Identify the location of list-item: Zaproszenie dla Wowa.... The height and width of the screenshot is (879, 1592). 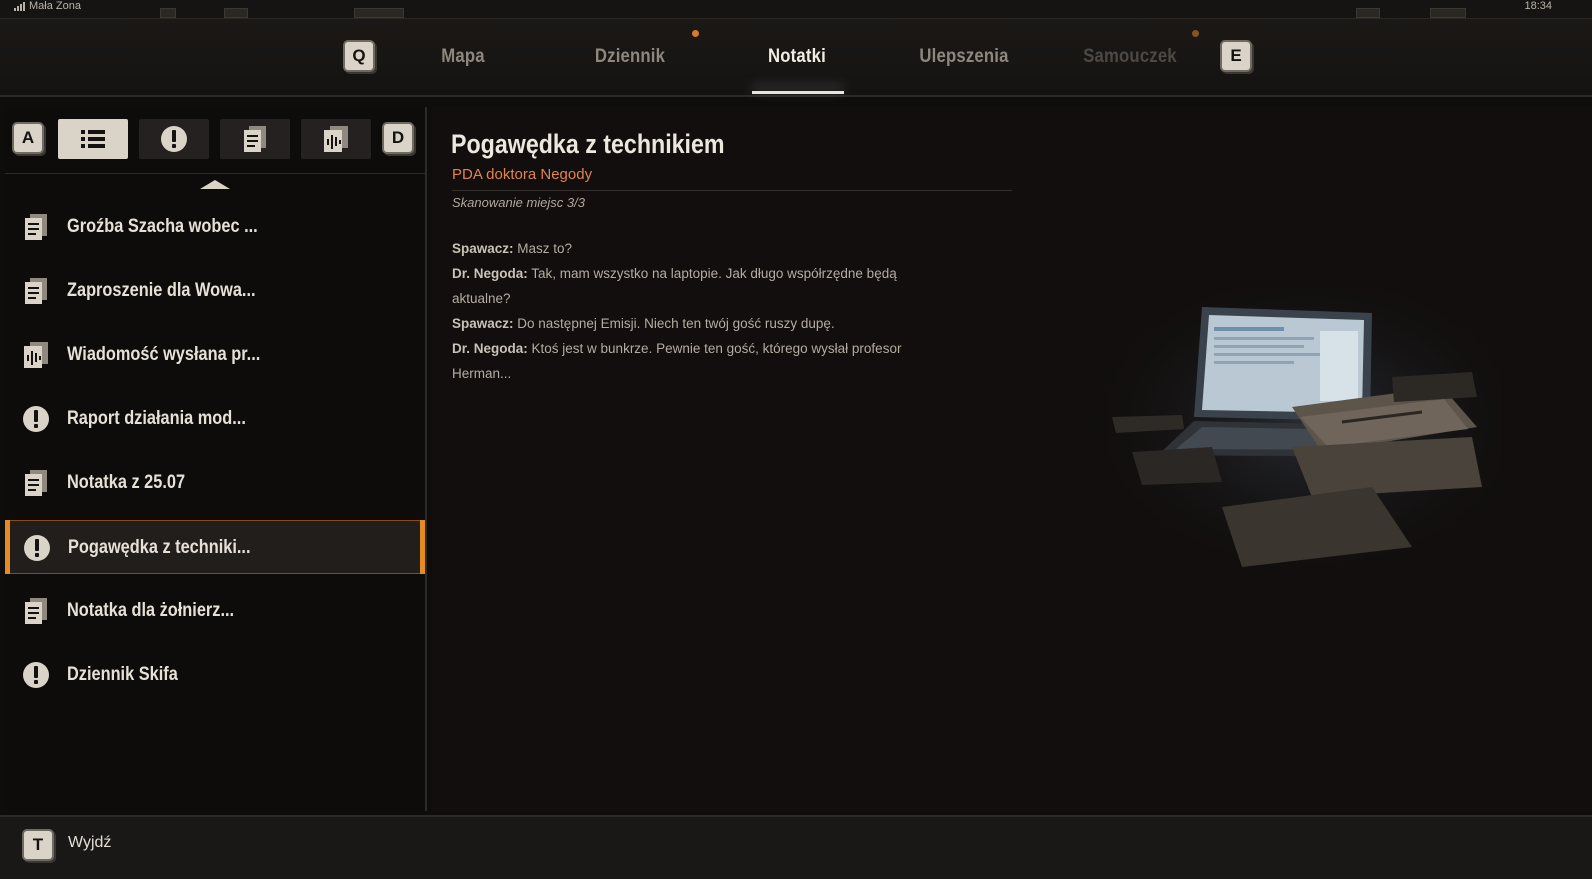
(215, 291).